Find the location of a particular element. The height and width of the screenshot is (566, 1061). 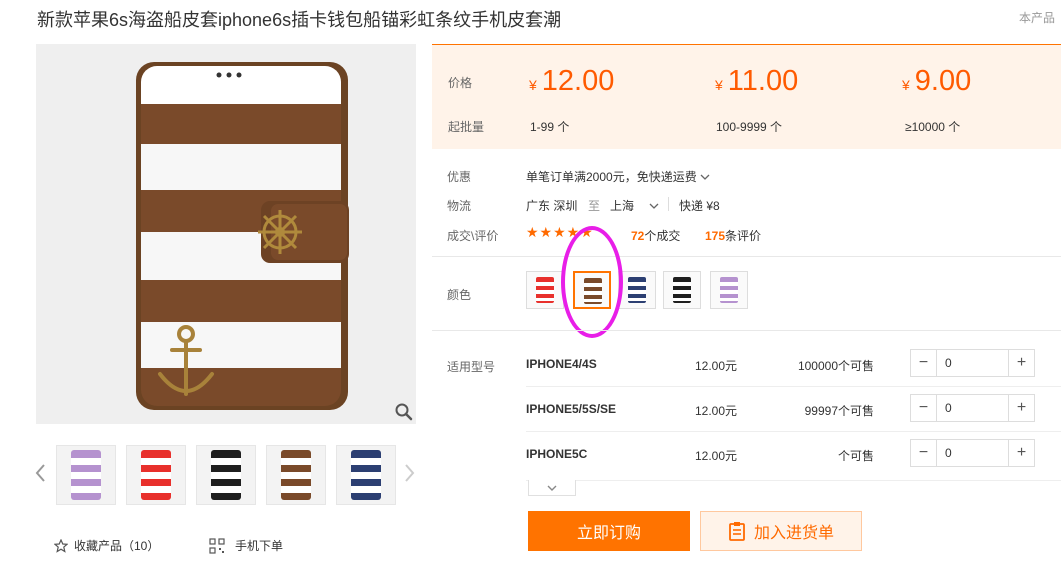

add-to-cart-button: 加入进货单 is located at coordinates (781, 531).